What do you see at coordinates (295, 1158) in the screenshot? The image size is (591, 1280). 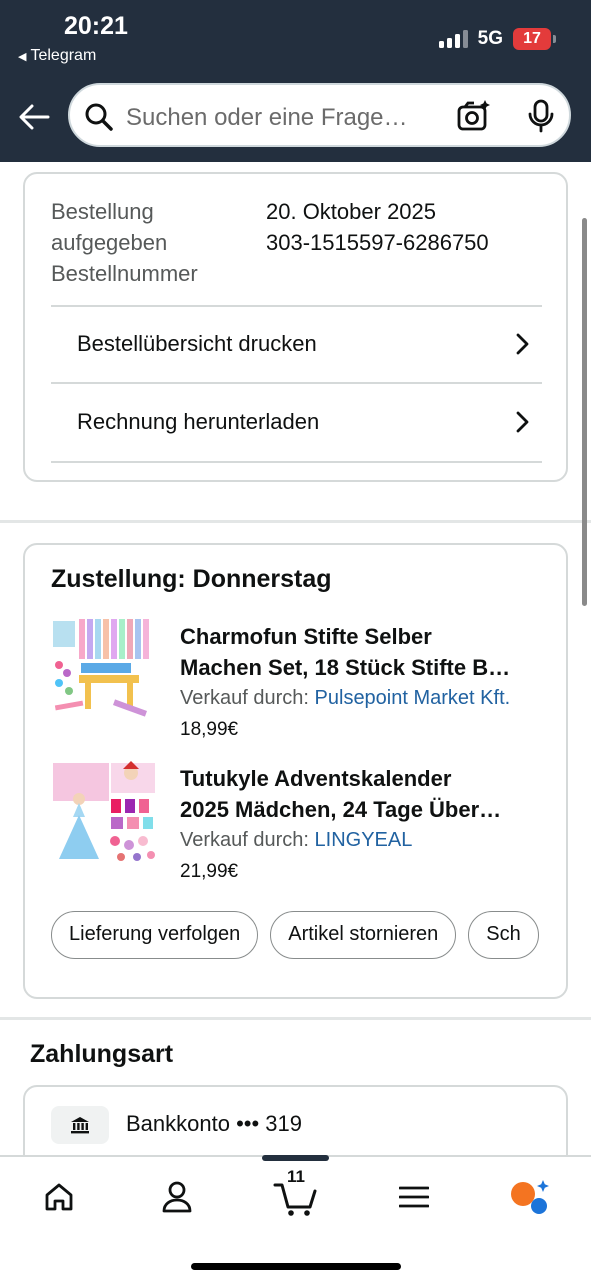 I see `tab-indicator` at bounding box center [295, 1158].